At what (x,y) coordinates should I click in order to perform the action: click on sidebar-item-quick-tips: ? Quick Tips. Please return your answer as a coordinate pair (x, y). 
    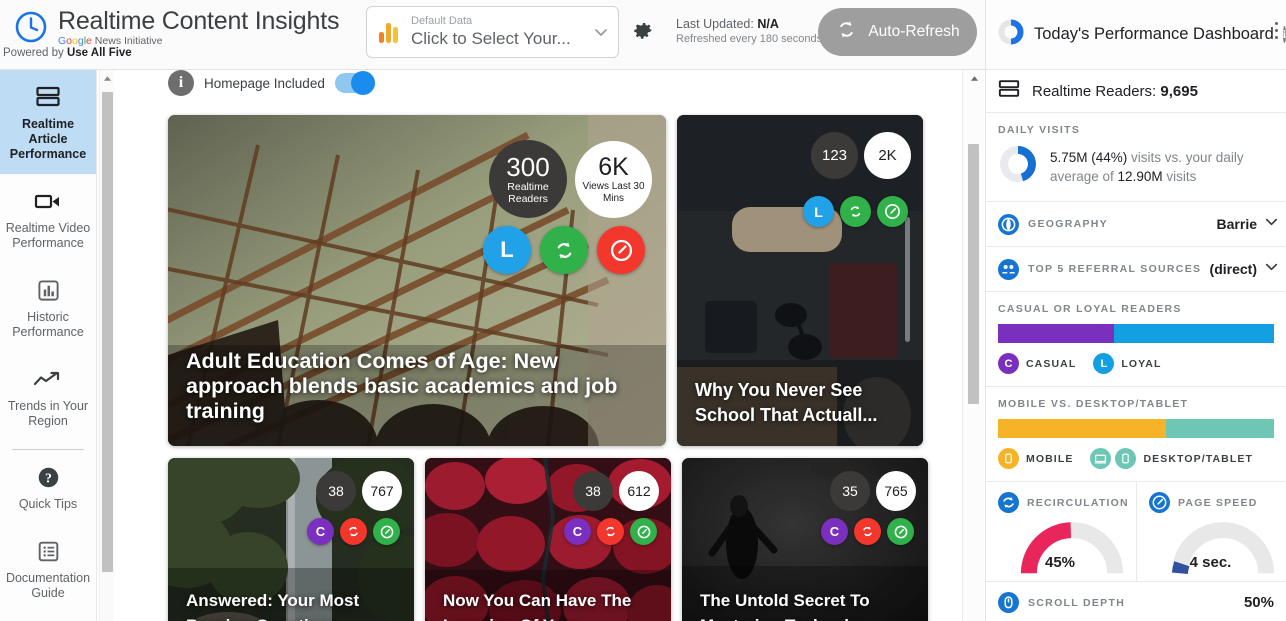
    Looking at the image, I should click on (48, 487).